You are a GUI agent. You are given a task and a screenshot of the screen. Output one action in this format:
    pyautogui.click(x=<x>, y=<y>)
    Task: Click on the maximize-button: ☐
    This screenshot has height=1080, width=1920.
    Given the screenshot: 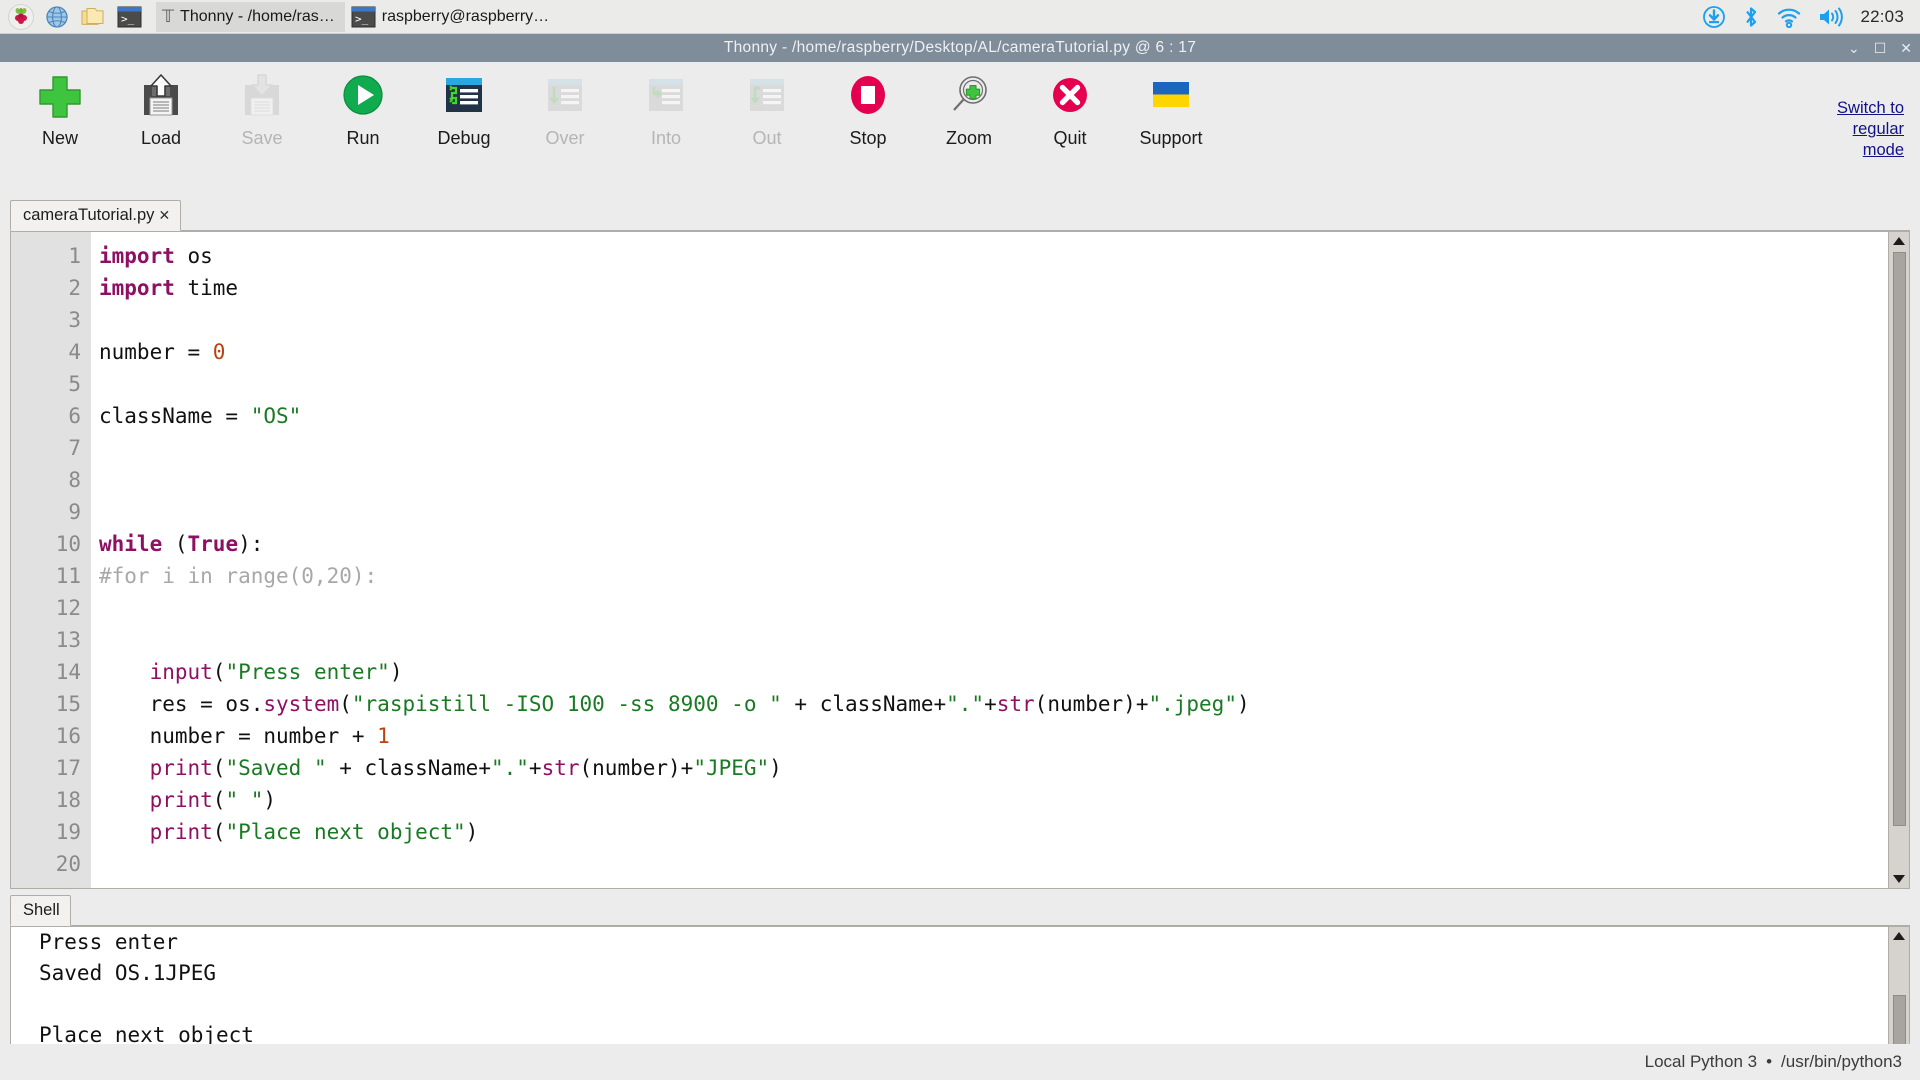 What is the action you would take?
    pyautogui.click(x=1880, y=48)
    